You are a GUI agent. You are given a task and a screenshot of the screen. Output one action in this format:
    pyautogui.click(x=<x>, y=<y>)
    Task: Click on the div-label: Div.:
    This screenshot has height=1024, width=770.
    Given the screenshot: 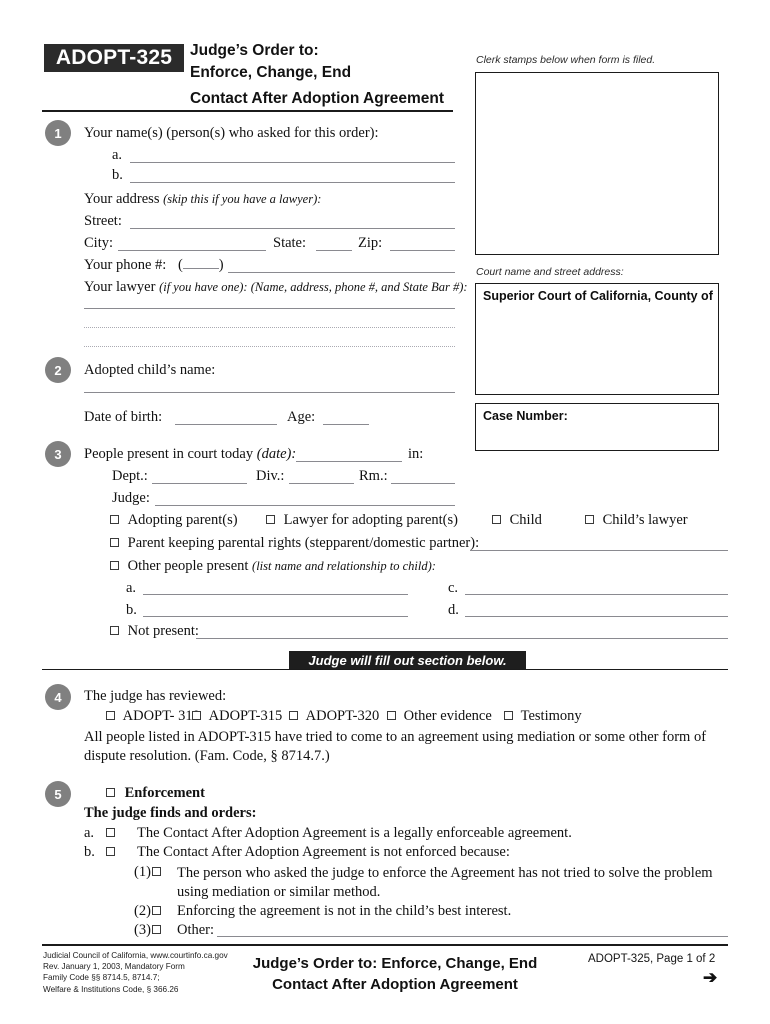 What is the action you would take?
    pyautogui.click(x=270, y=476)
    